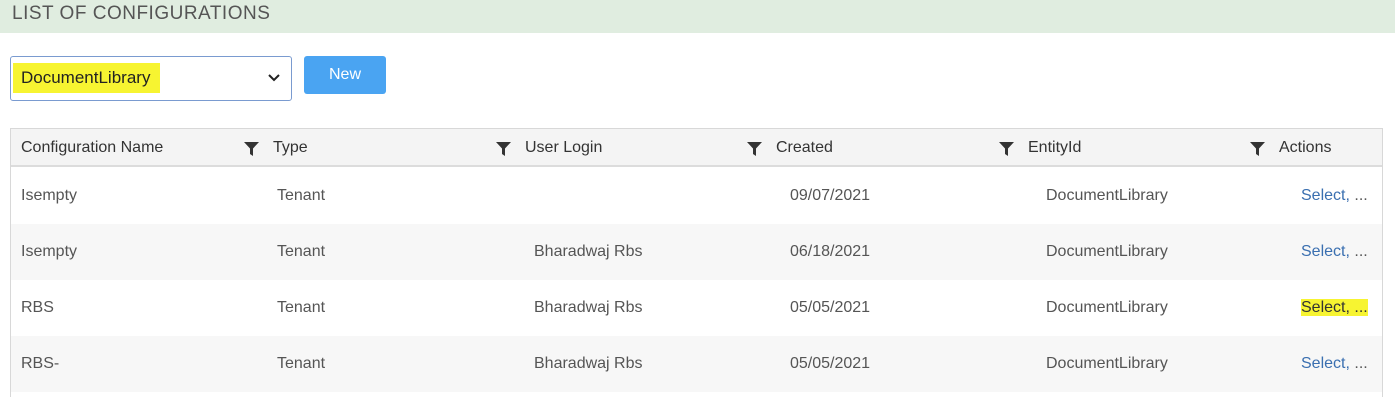  Describe the element at coordinates (290, 147) in the screenshot. I see `column-header-type: Type` at that location.